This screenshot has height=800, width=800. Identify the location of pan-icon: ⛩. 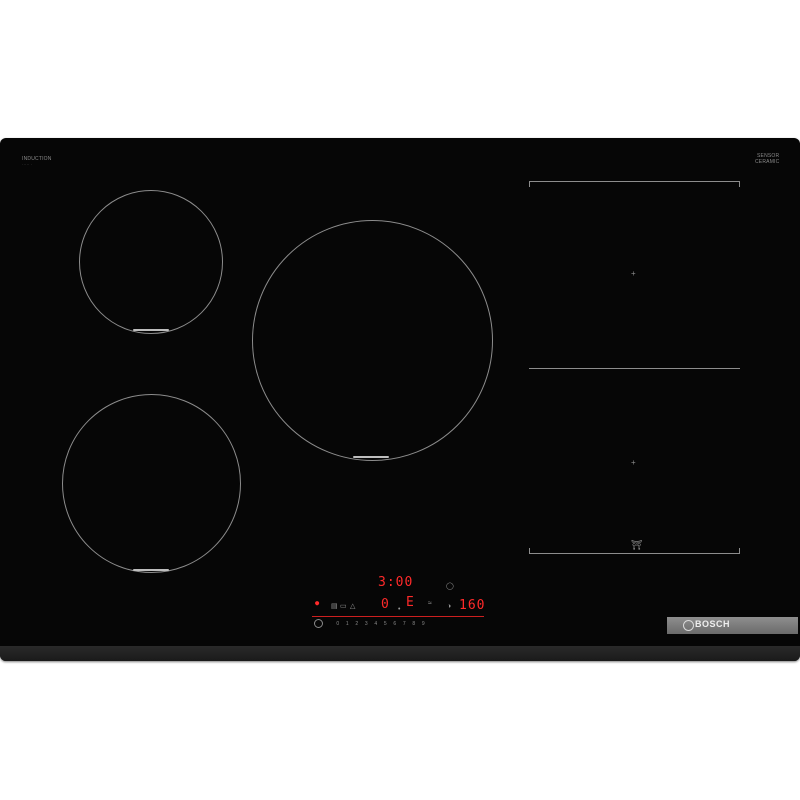
(637, 545).